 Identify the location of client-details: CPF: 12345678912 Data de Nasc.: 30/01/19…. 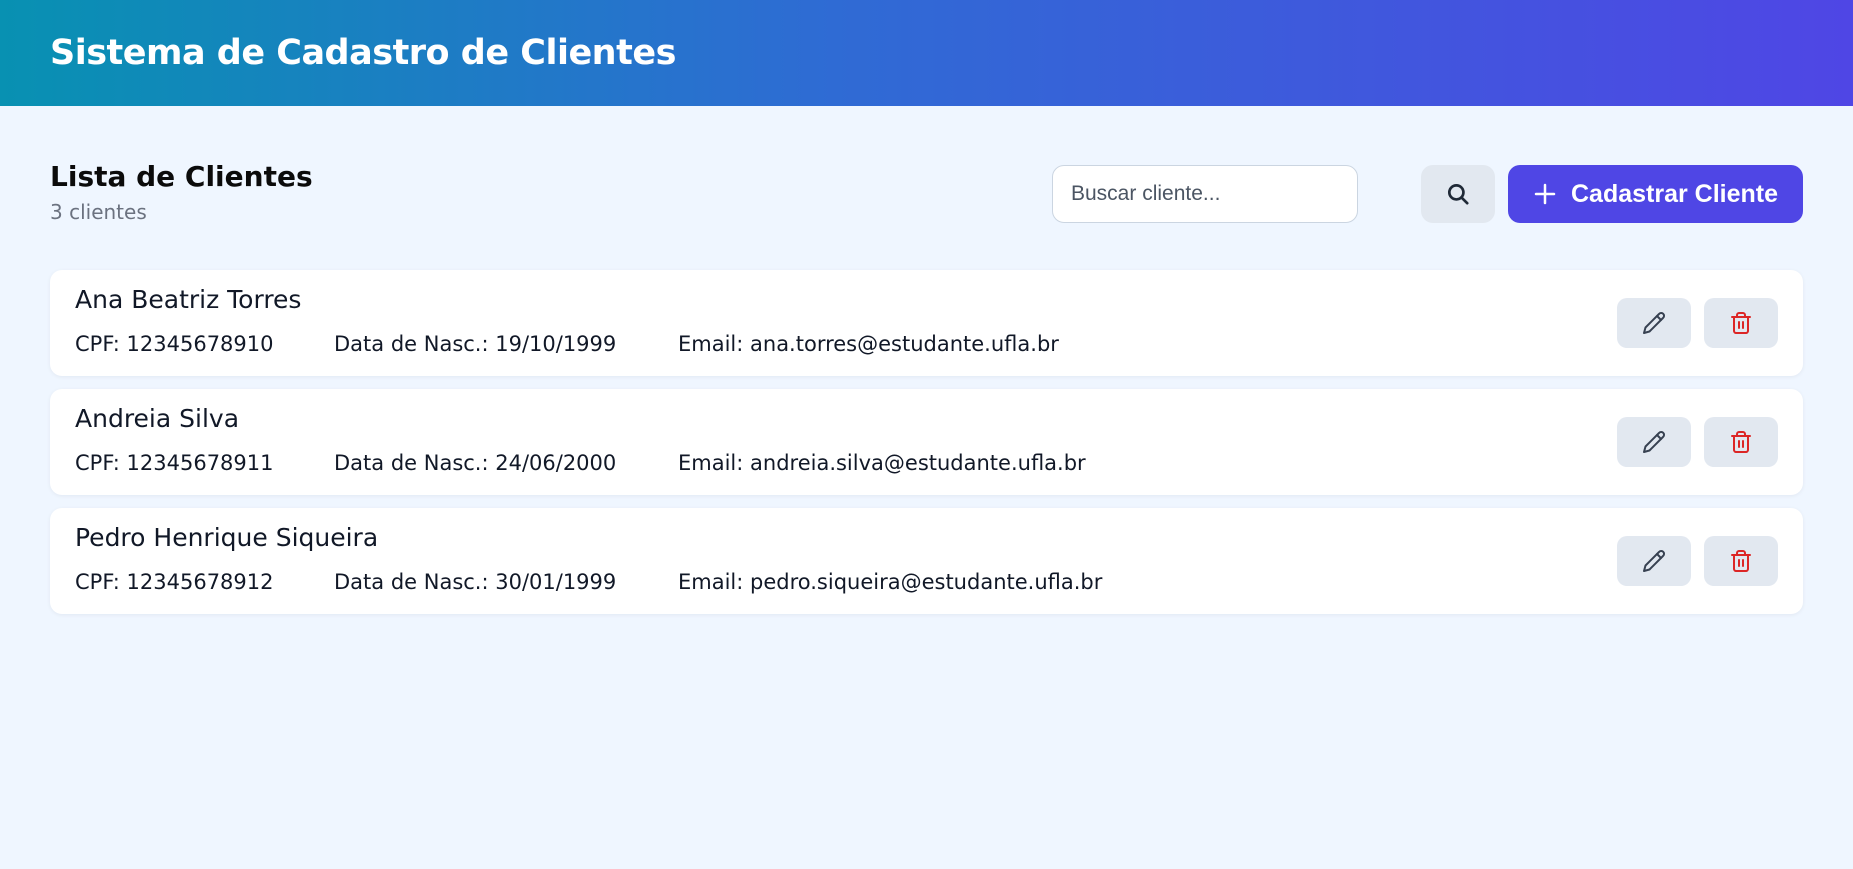
(926, 582).